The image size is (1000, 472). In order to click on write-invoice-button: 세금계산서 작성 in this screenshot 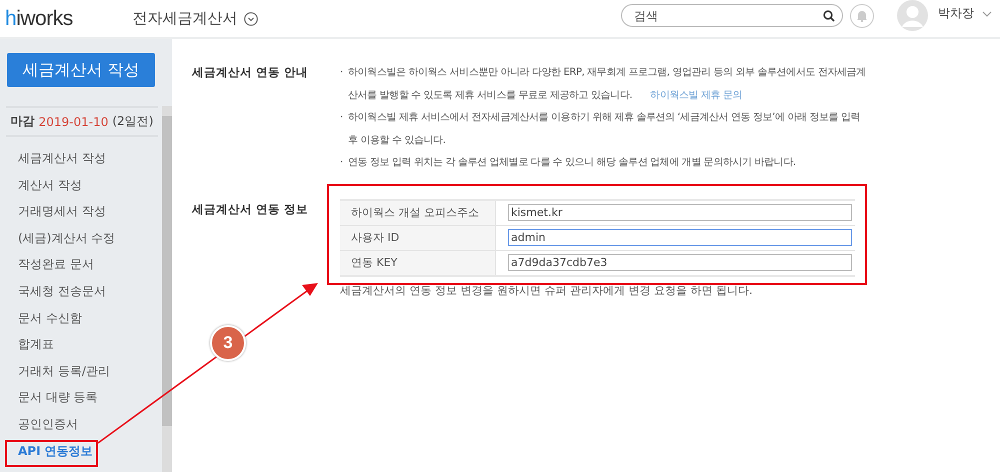, I will do `click(81, 70)`.